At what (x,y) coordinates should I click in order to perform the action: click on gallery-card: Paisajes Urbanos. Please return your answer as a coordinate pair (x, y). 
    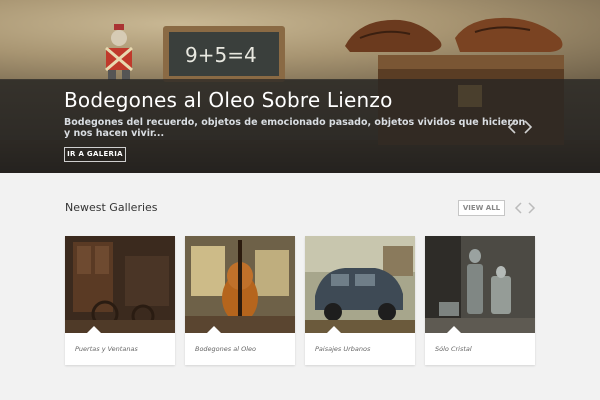
    Looking at the image, I should click on (360, 300).